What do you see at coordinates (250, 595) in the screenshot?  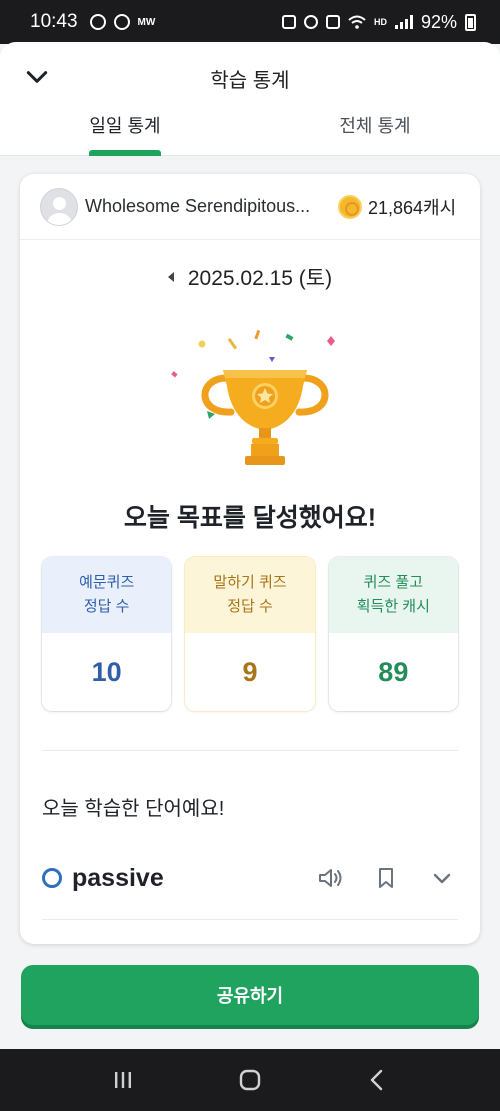 I see `stat-label: 말하기 퀴즈 정답 수` at bounding box center [250, 595].